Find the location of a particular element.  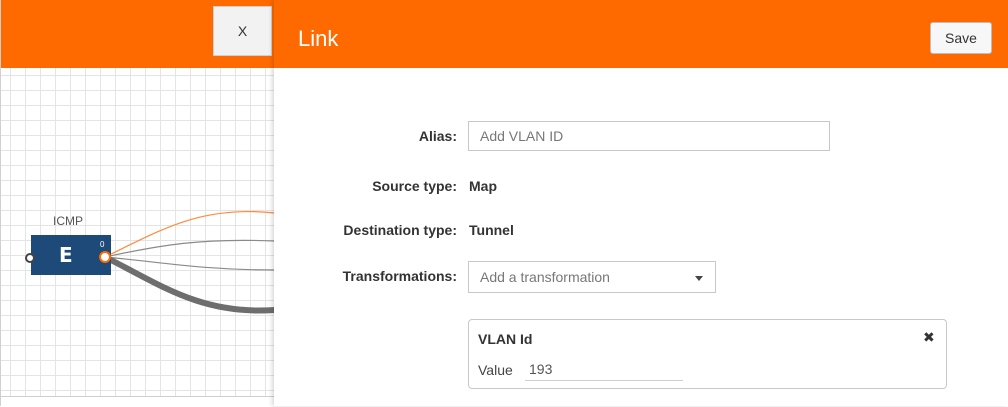

transformation-select-placeholder: Add a transformation is located at coordinates (545, 277).